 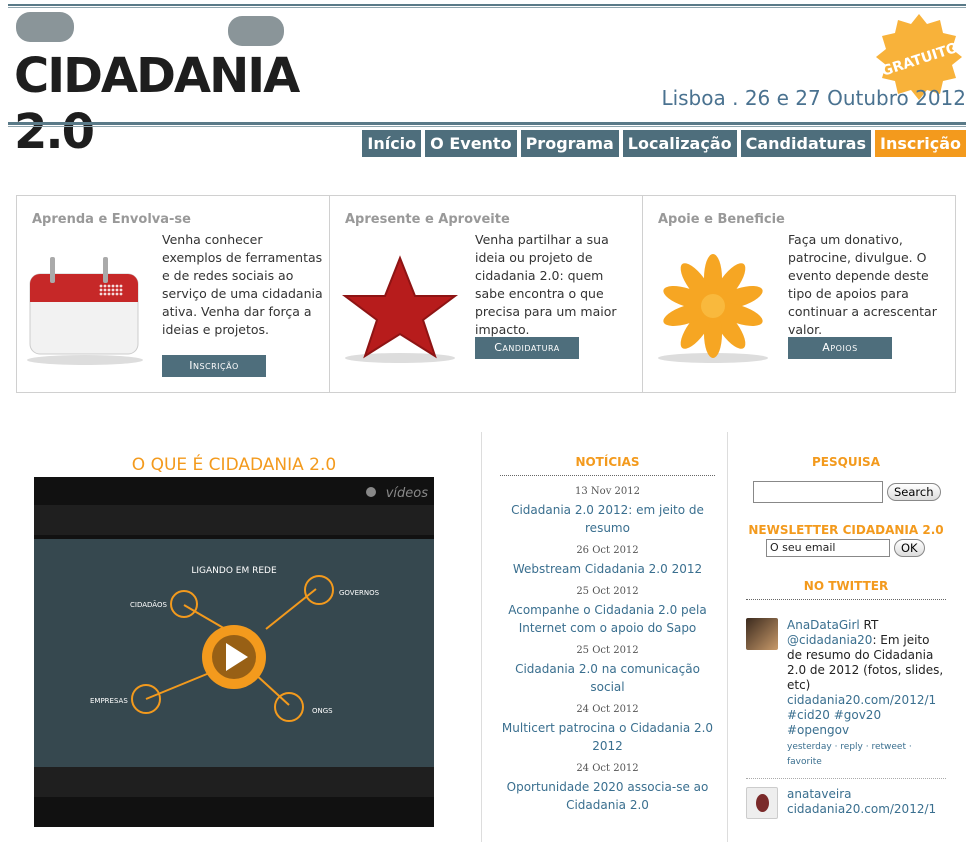 What do you see at coordinates (866, 723) in the screenshot?
I see `tweet-tags: #cid20 #gov20 #opengov` at bounding box center [866, 723].